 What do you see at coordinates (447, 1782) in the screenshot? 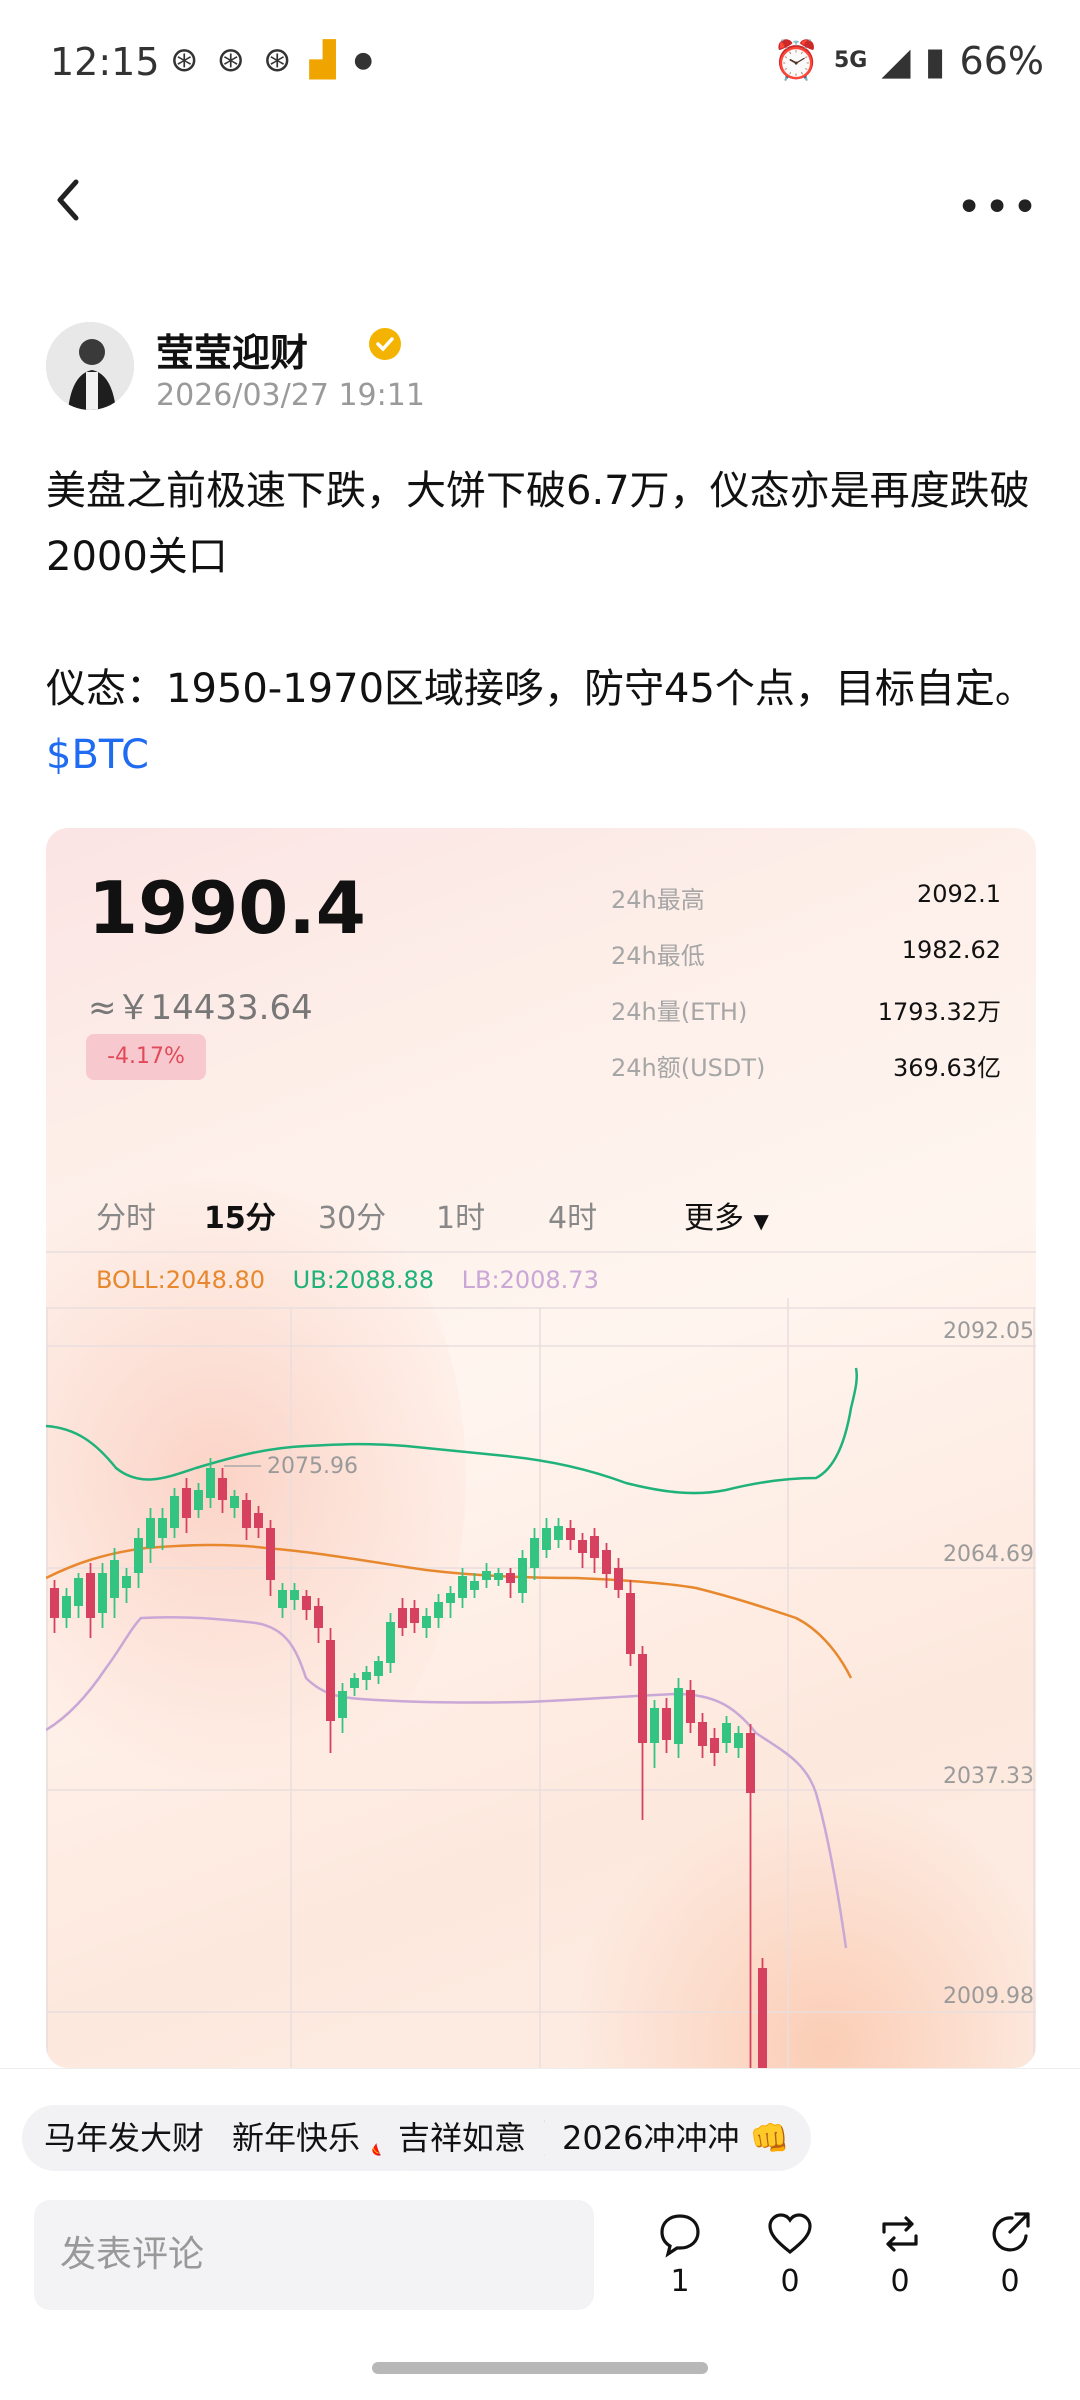
I see `lb-line` at bounding box center [447, 1782].